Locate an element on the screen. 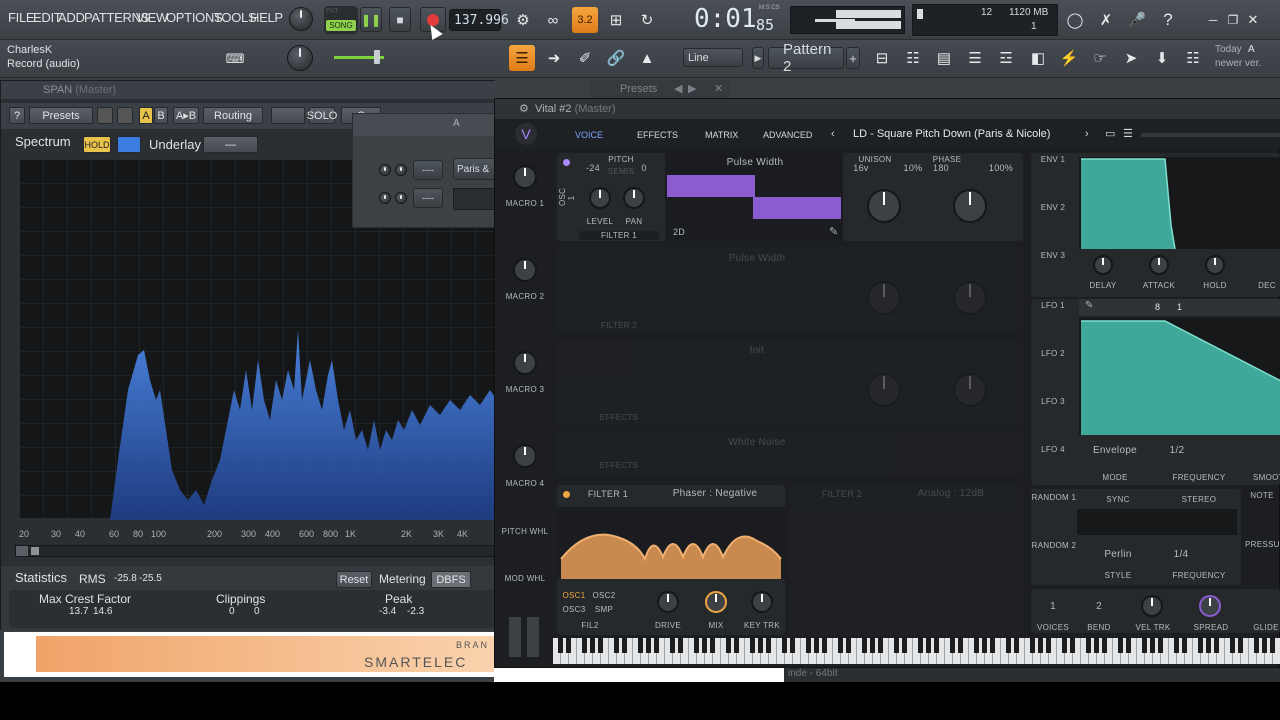 The width and height of the screenshot is (1280, 720). gear-icon: ⚙ is located at coordinates (524, 109).